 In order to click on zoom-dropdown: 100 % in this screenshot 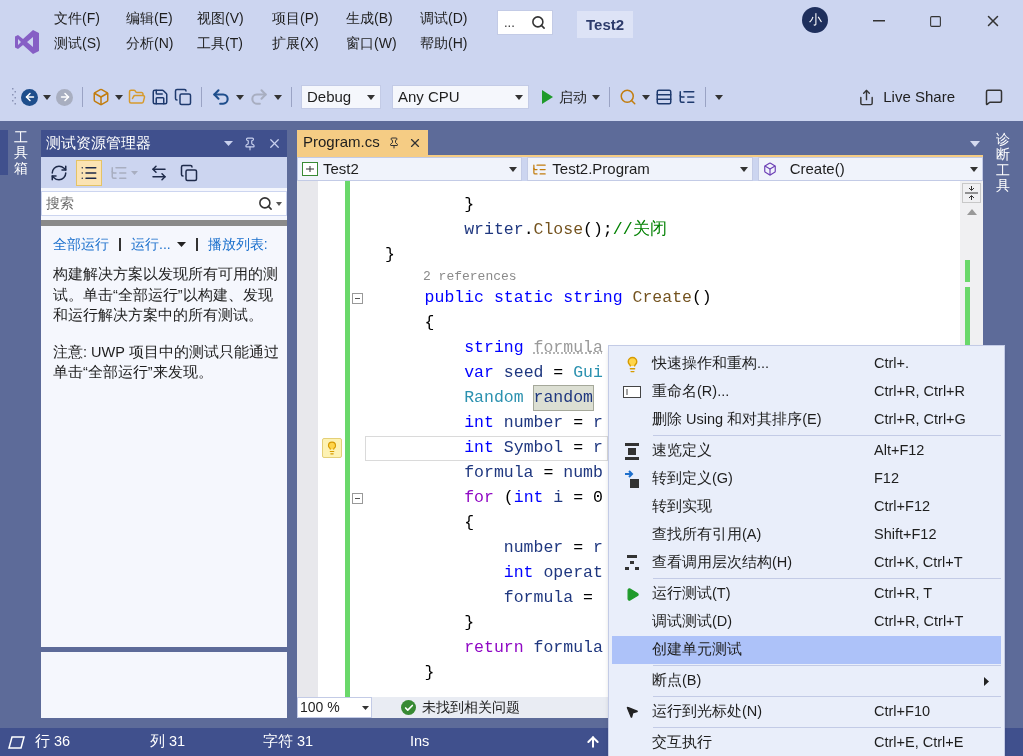, I will do `click(334, 707)`.